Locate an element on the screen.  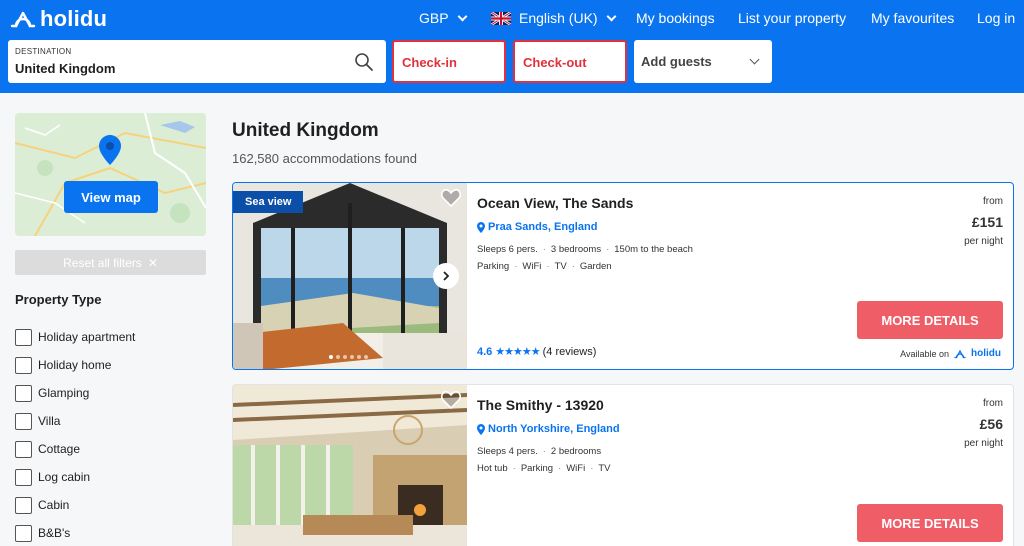
house-logo-icon is located at coordinates (23, 19).